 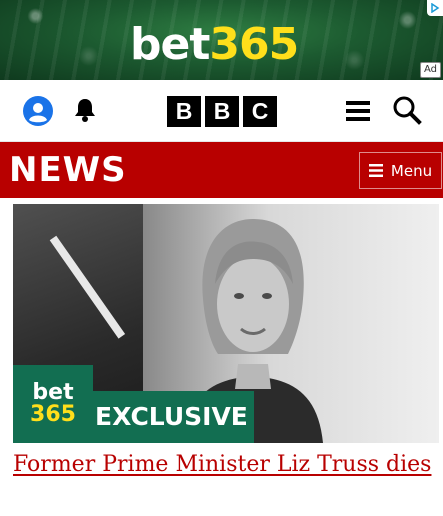 I want to click on news-section-bar: NEWS Menu, so click(x=221, y=170).